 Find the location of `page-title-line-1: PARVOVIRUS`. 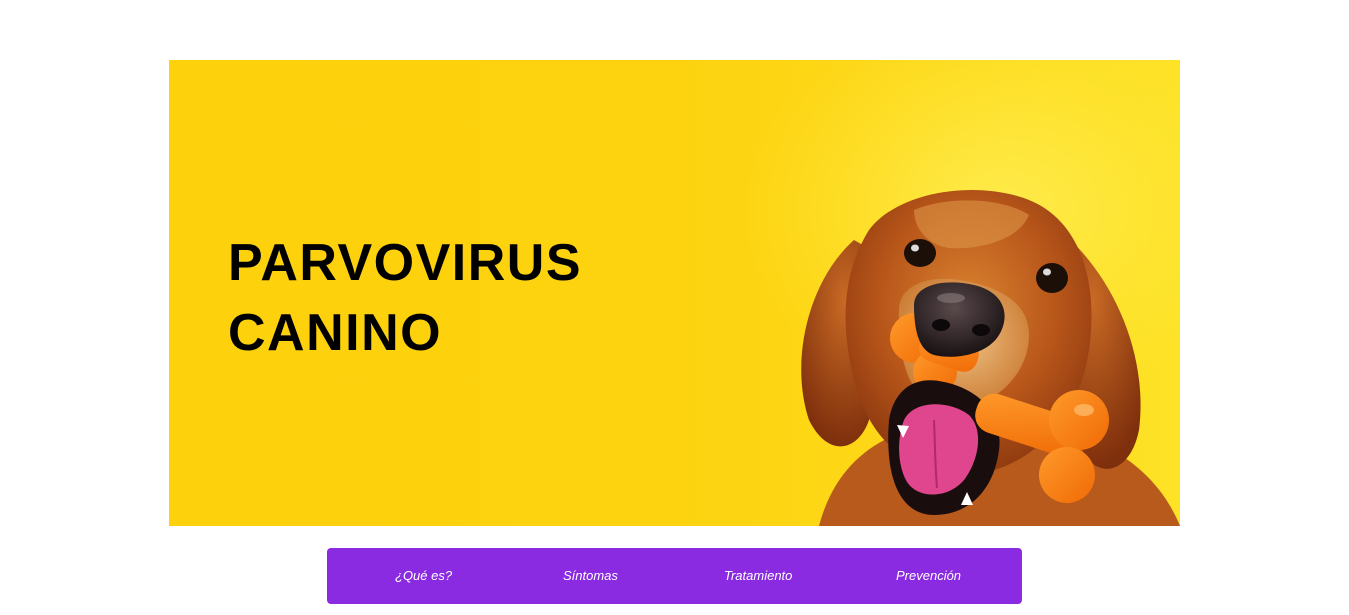

page-title-line-1: PARVOVIRUS is located at coordinates (405, 263).